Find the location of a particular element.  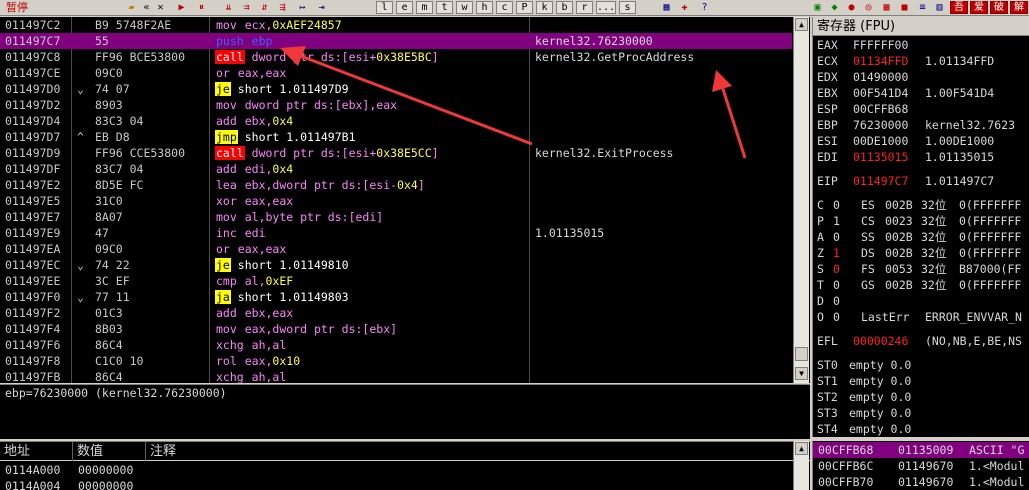

disasm-row: 011497E7 8A07 mov al,byte ptr ds:[edi] is located at coordinates (396, 217).